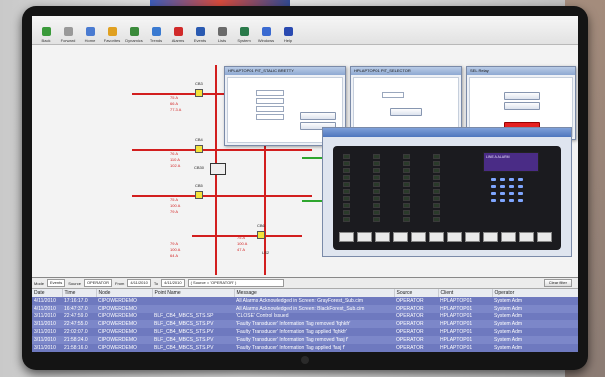 Image resolution: width=605 pixels, height=377 pixels. What do you see at coordinates (56, 283) in the screenshot?
I see `mode-select: Events` at bounding box center [56, 283].